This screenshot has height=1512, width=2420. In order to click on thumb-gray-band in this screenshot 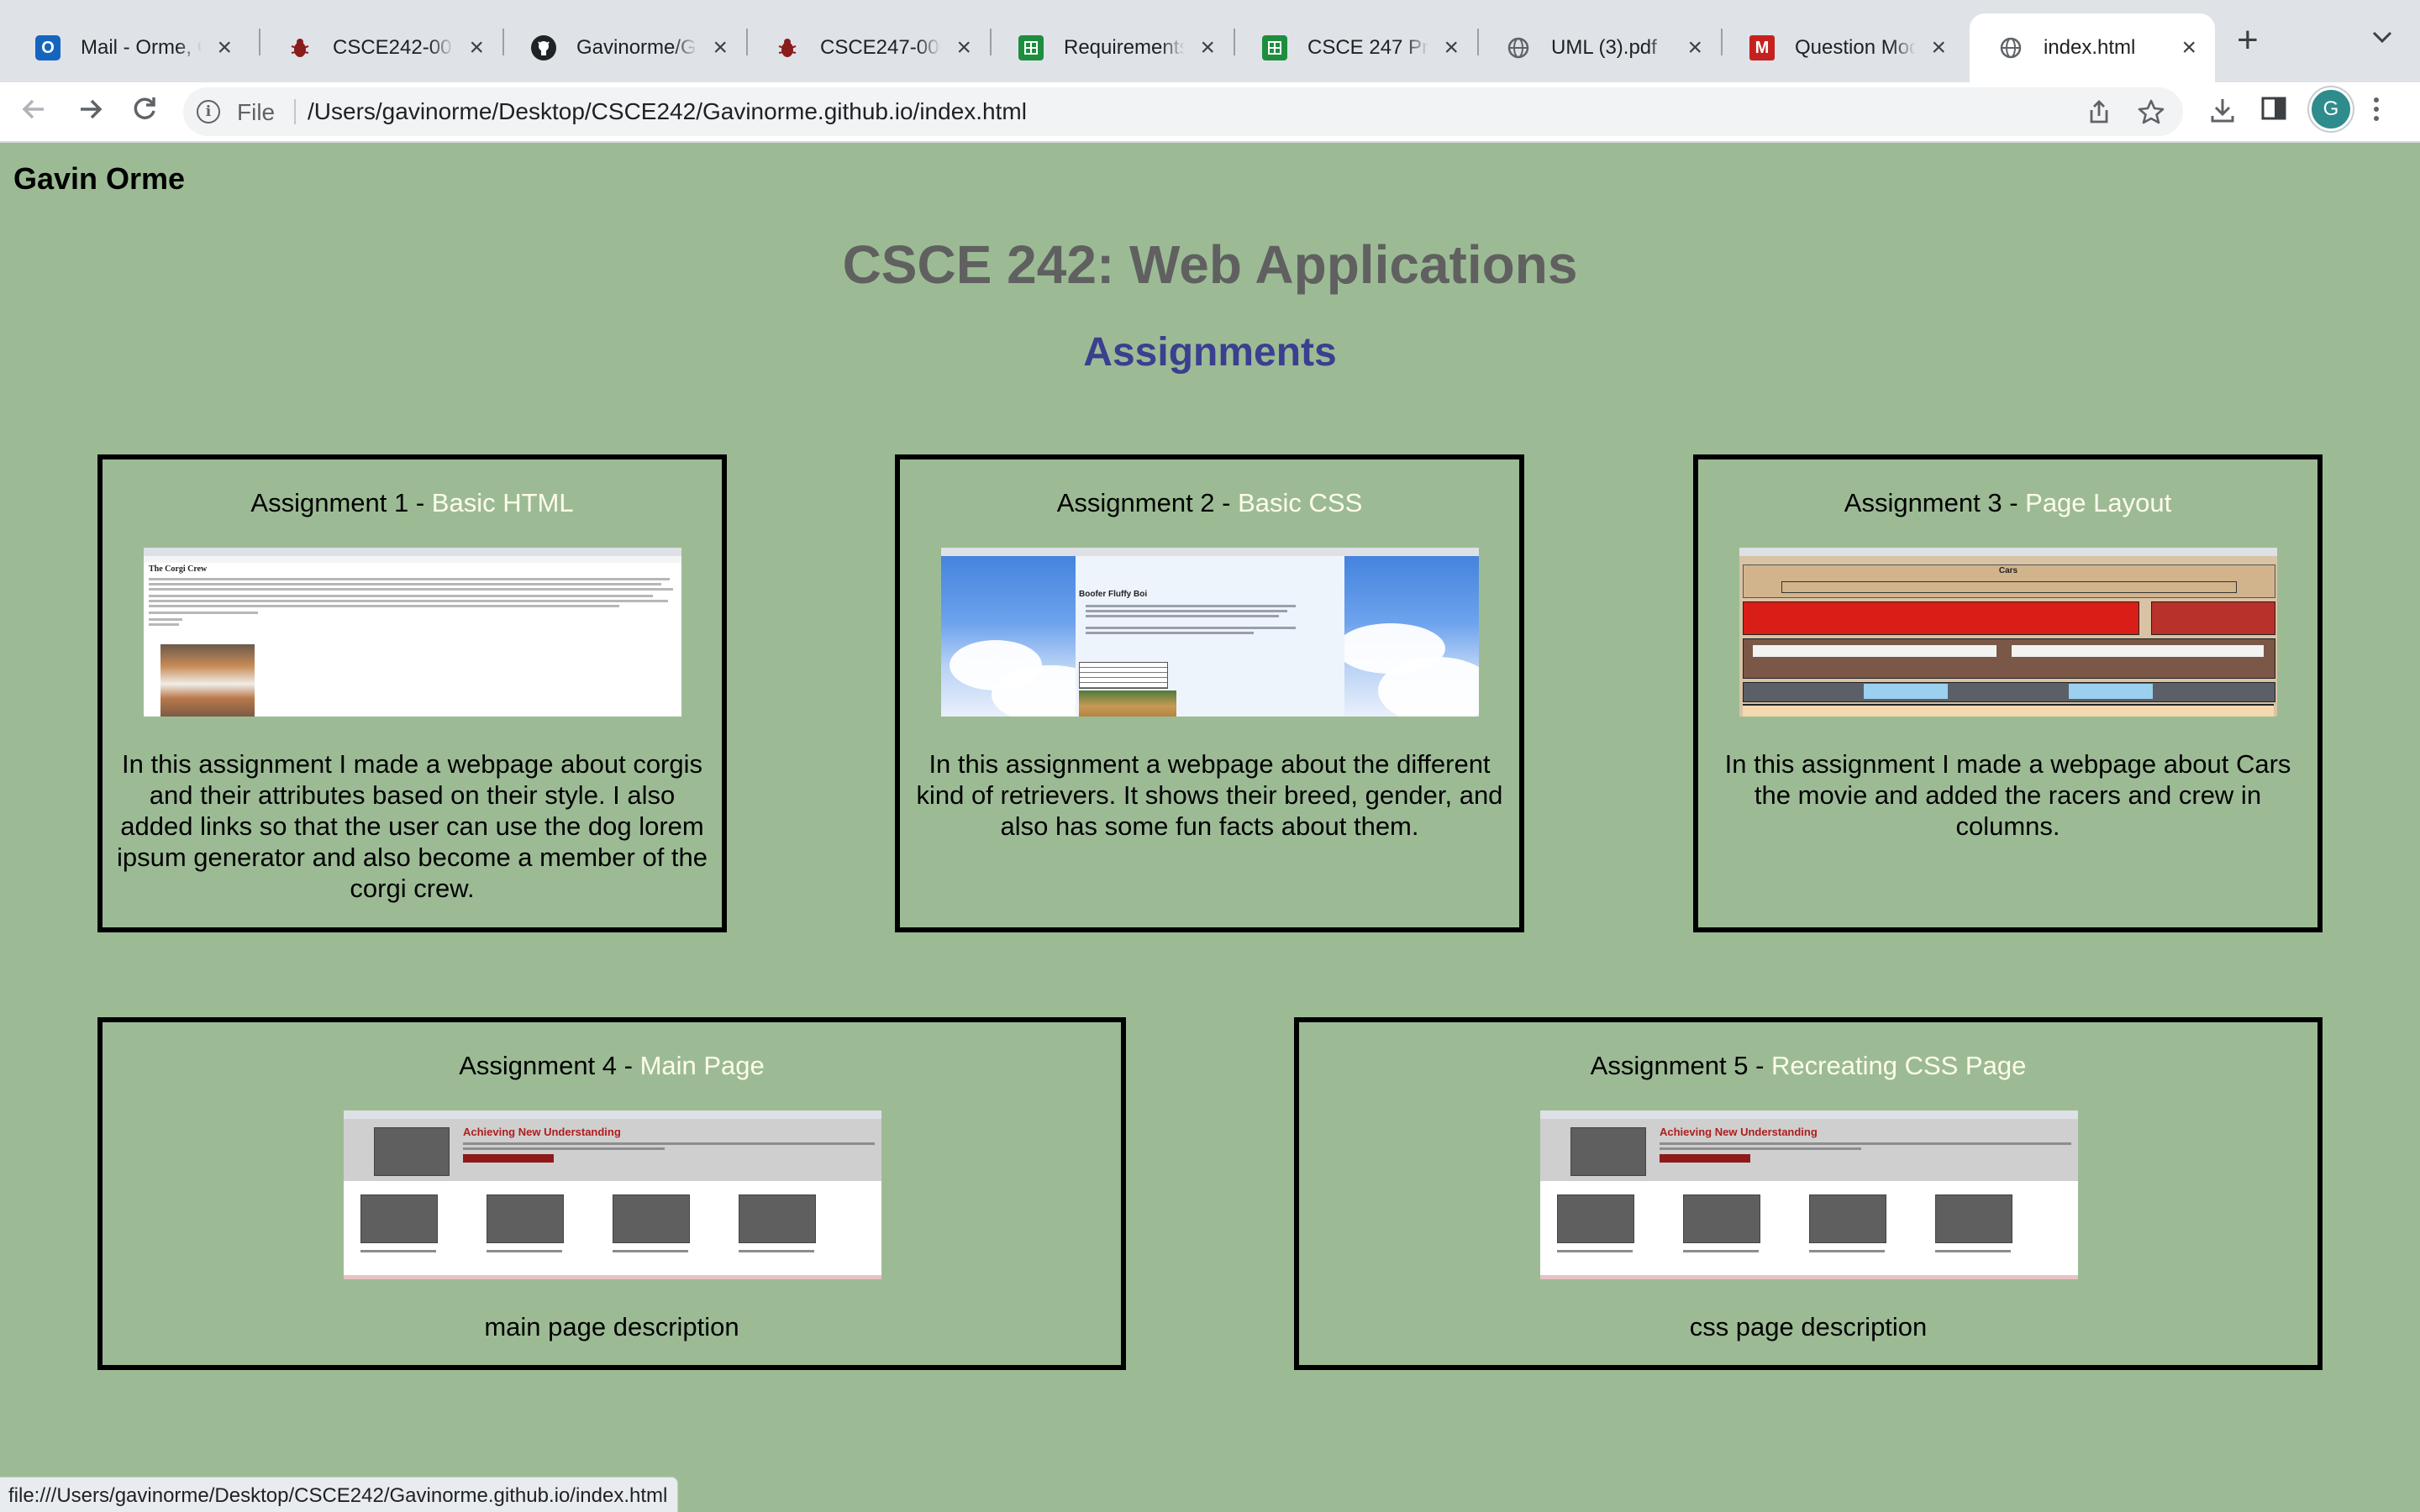, I will do `click(2009, 692)`.